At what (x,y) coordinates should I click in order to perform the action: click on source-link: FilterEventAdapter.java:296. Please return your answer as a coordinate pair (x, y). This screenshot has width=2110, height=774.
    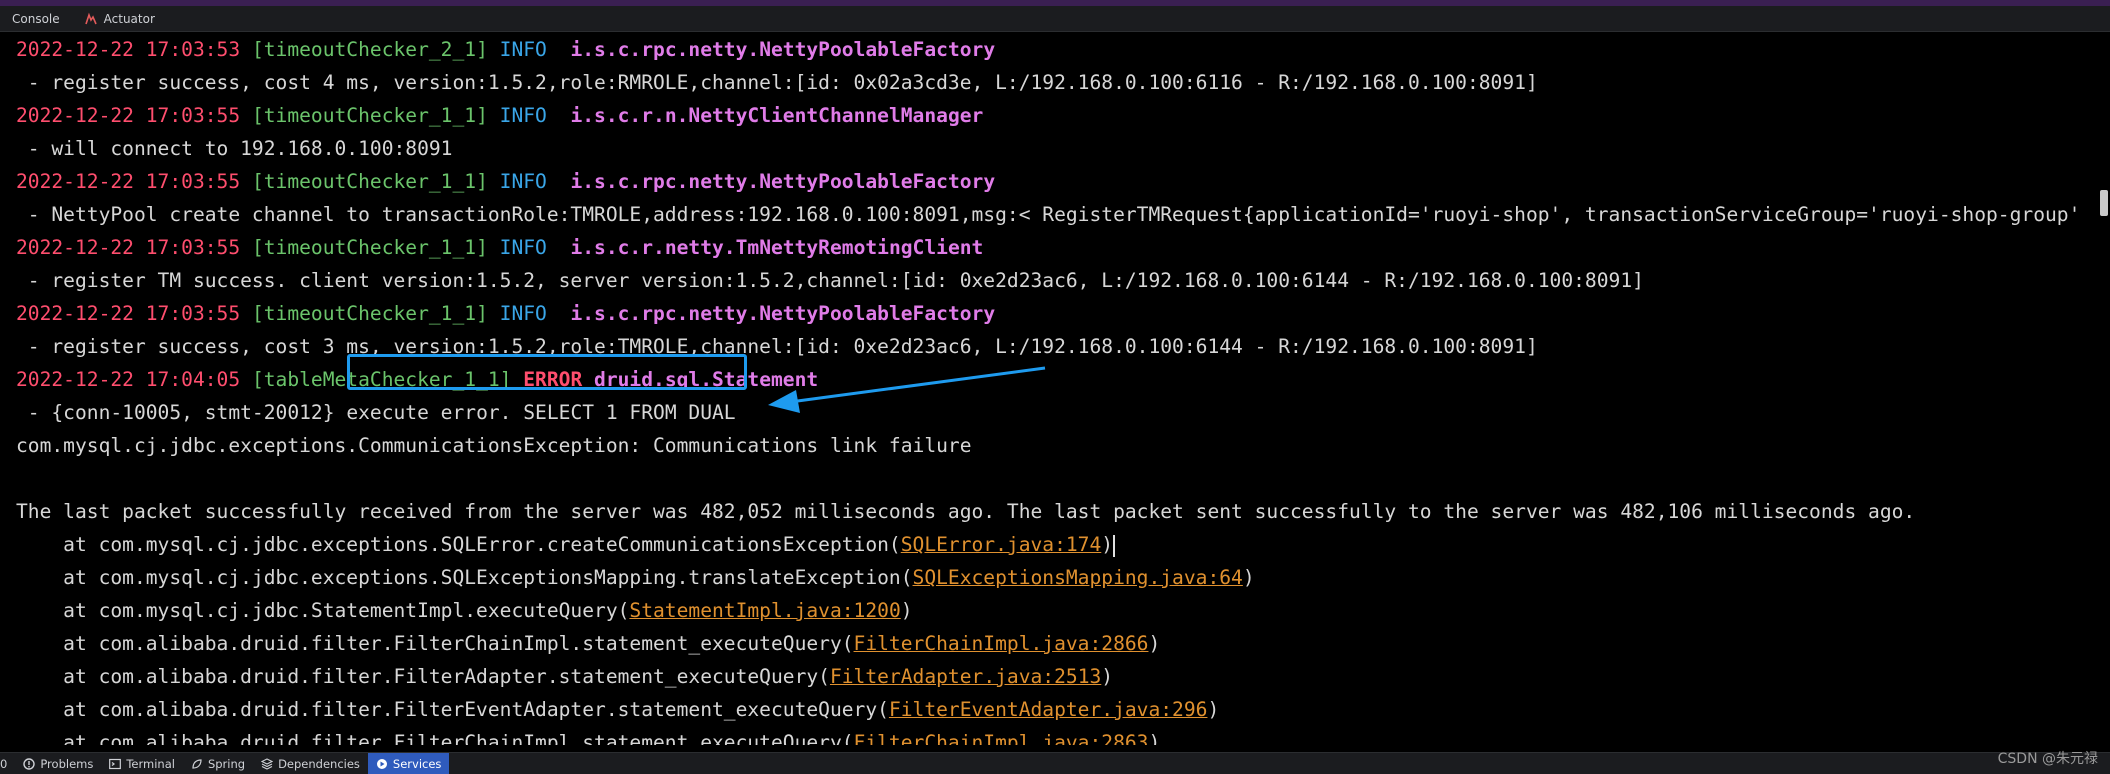
    Looking at the image, I should click on (1048, 709).